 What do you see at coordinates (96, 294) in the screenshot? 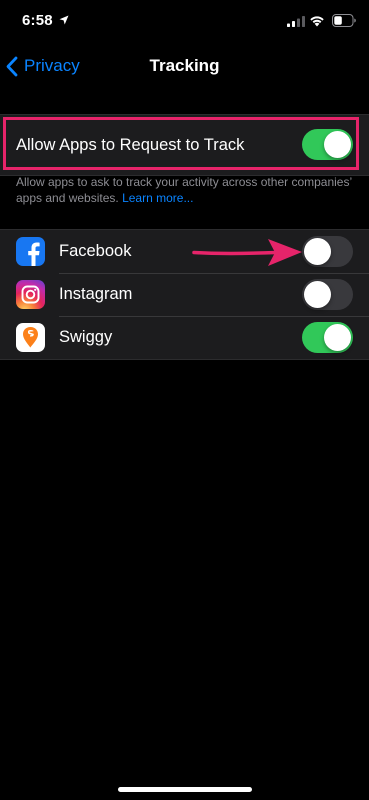
I see `app-name: Instagram` at bounding box center [96, 294].